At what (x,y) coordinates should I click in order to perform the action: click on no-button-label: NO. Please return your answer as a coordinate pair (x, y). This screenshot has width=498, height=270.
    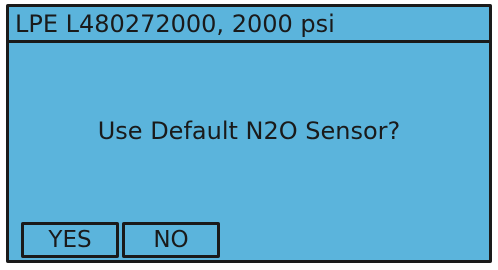
    Looking at the image, I should click on (171, 240).